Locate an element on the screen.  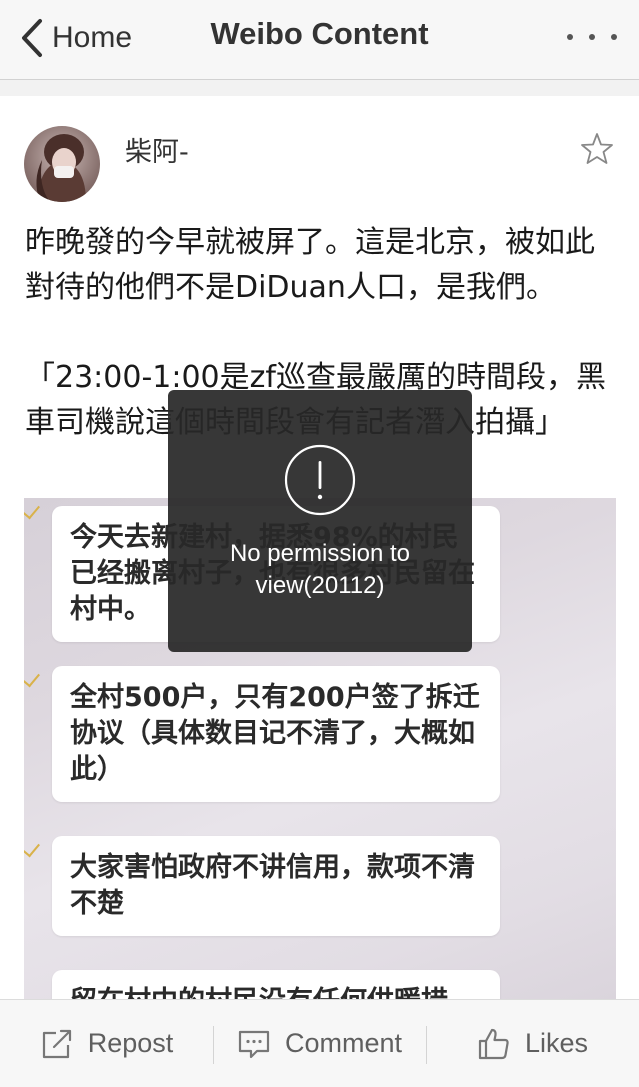
more-options-button is located at coordinates (592, 37).